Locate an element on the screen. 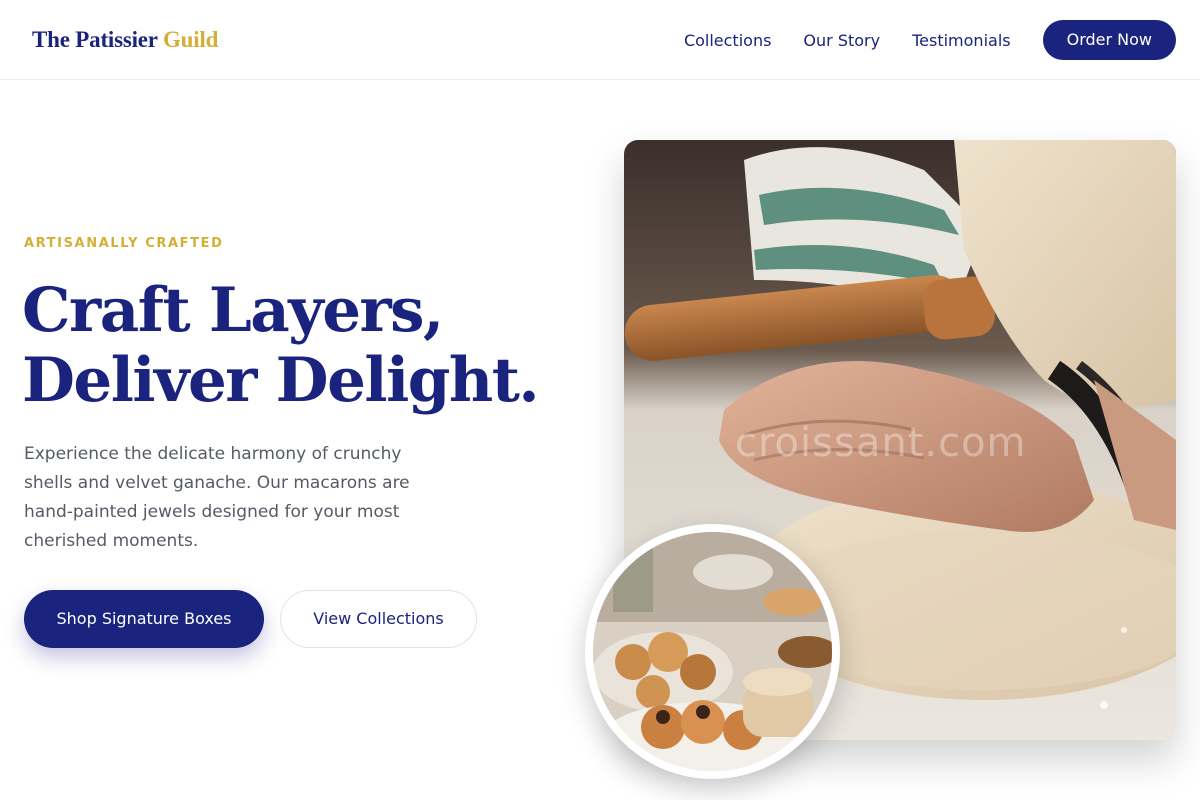  pastry-display-illustration is located at coordinates (712, 651).